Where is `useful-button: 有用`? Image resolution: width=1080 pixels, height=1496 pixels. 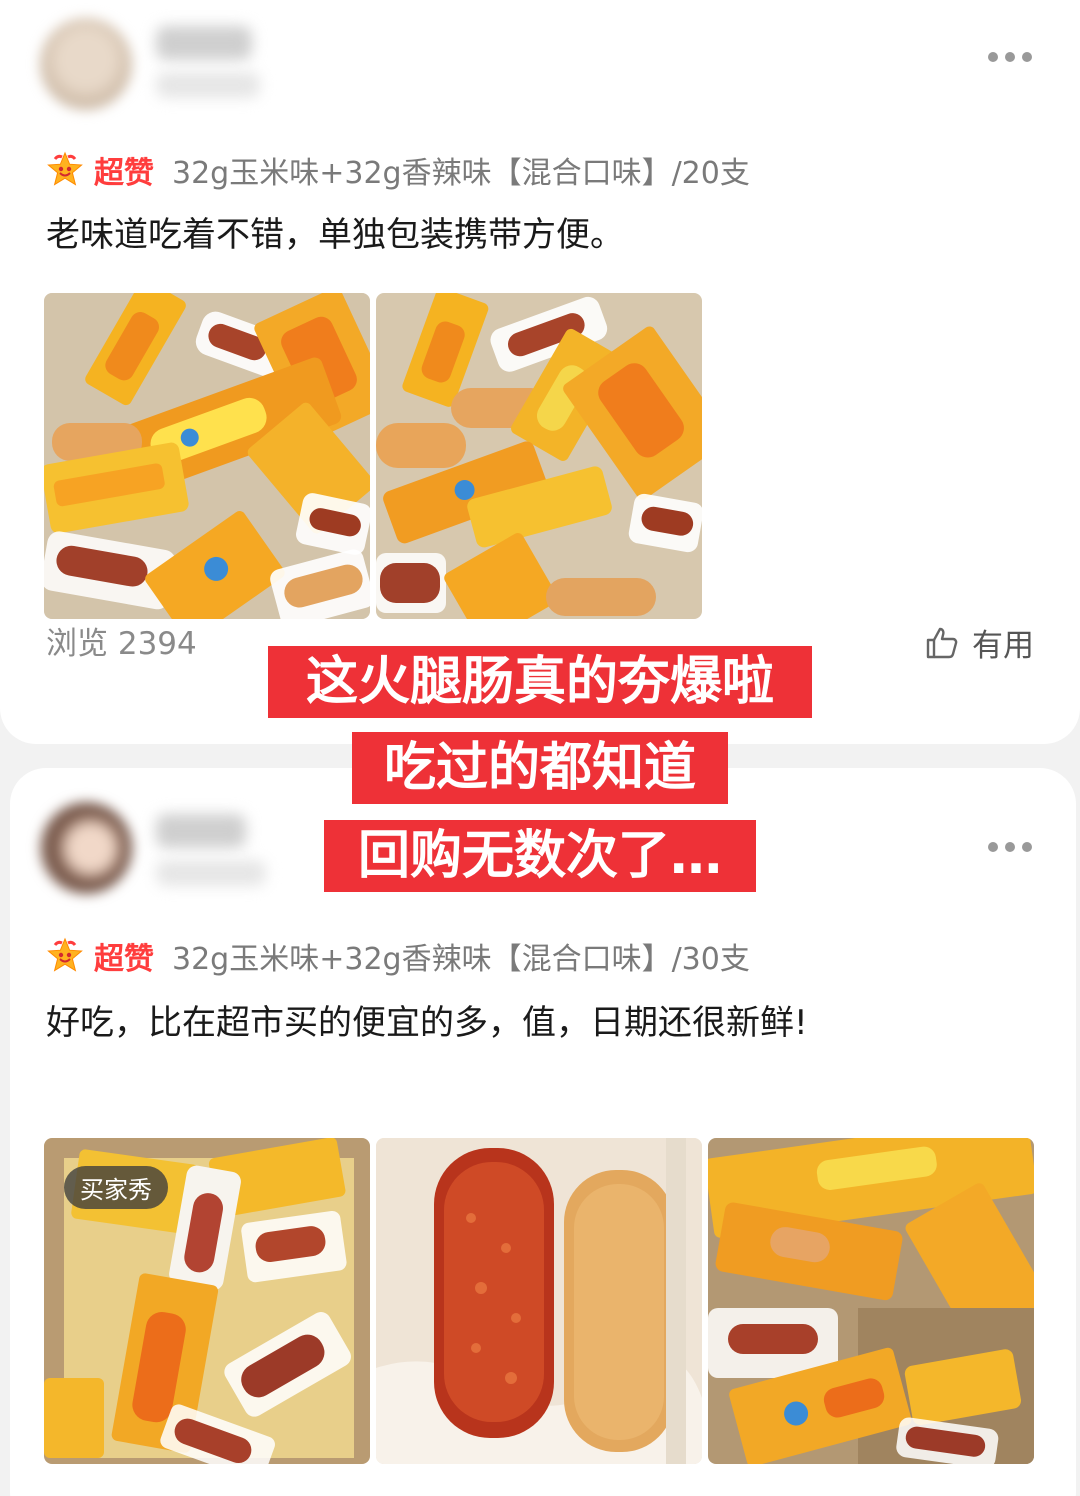
useful-button: 有用 is located at coordinates (979, 642).